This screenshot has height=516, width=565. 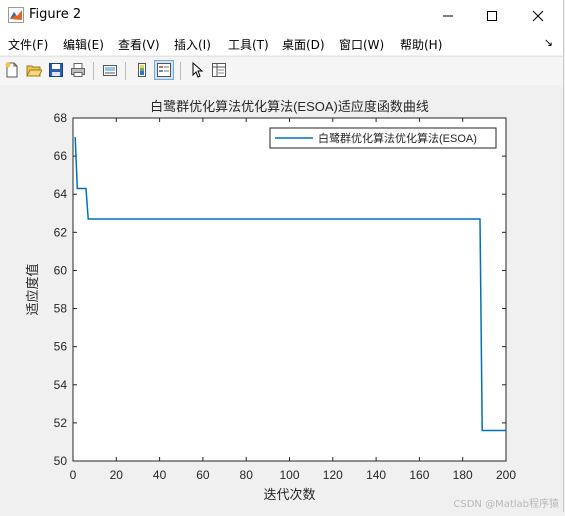 I want to click on print-button, so click(x=78, y=70).